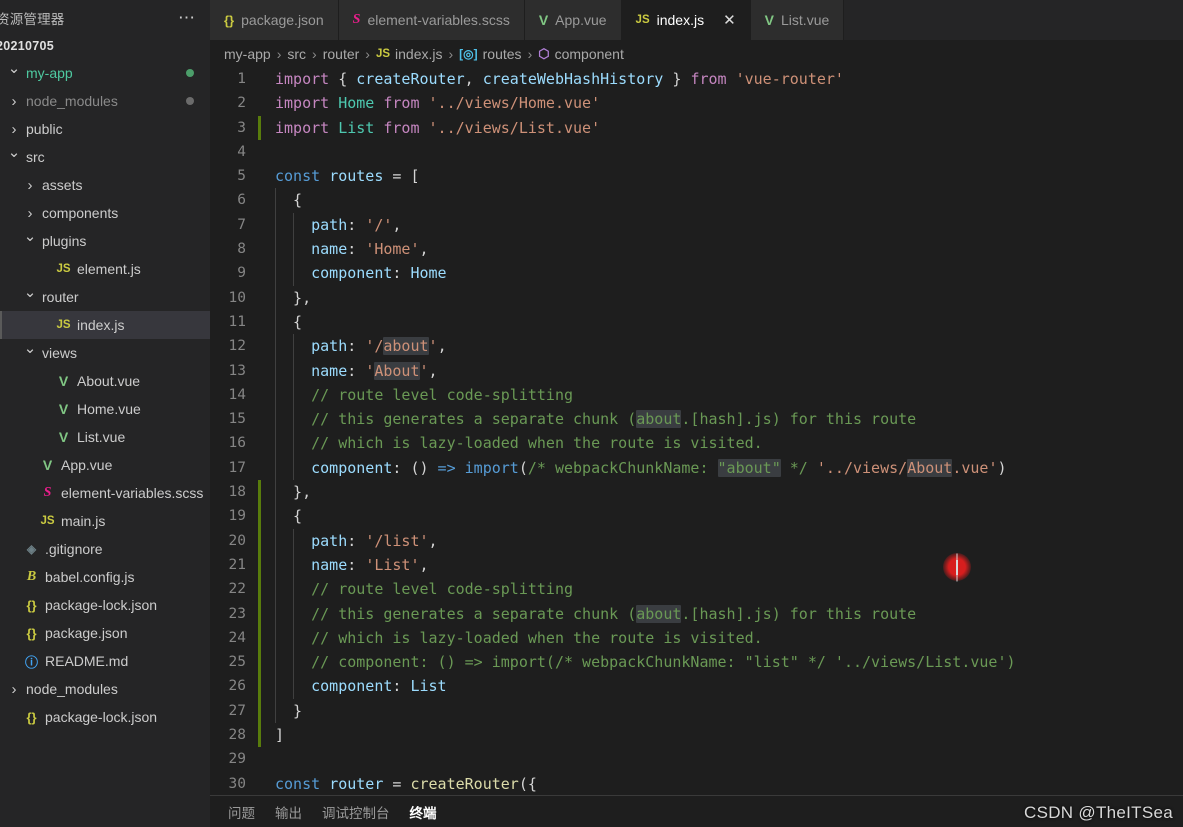 This screenshot has height=827, width=1183. Describe the element at coordinates (281, 711) in the screenshot. I see `code-text: }` at that location.